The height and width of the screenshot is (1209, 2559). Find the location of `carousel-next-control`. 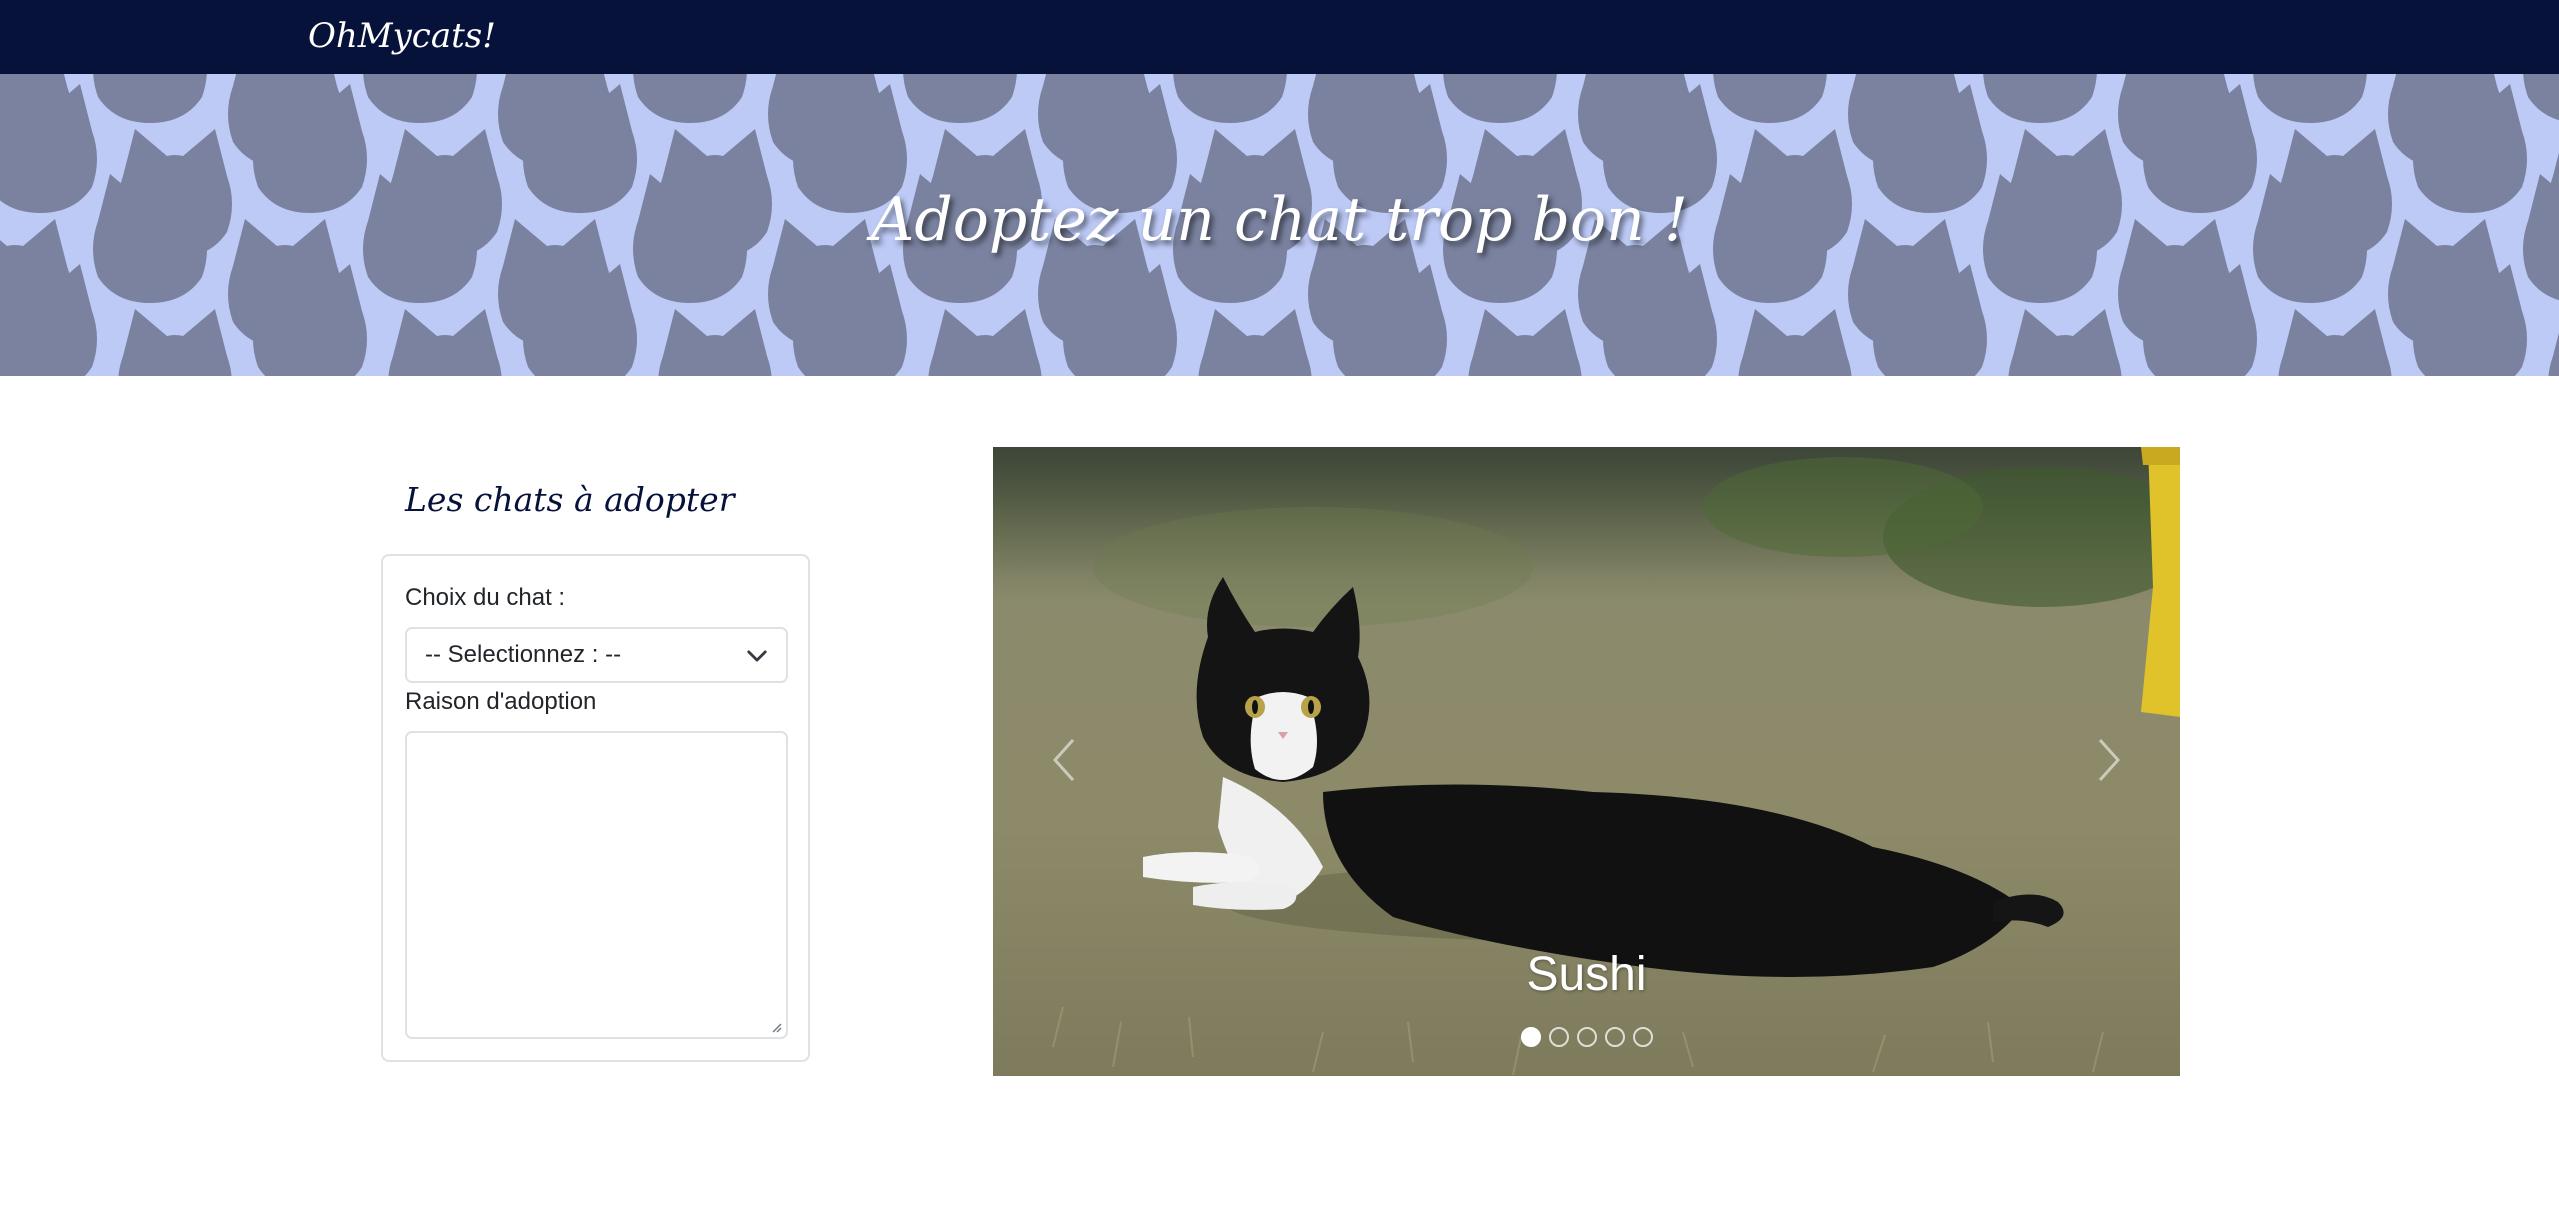

carousel-next-control is located at coordinates (2110, 760).